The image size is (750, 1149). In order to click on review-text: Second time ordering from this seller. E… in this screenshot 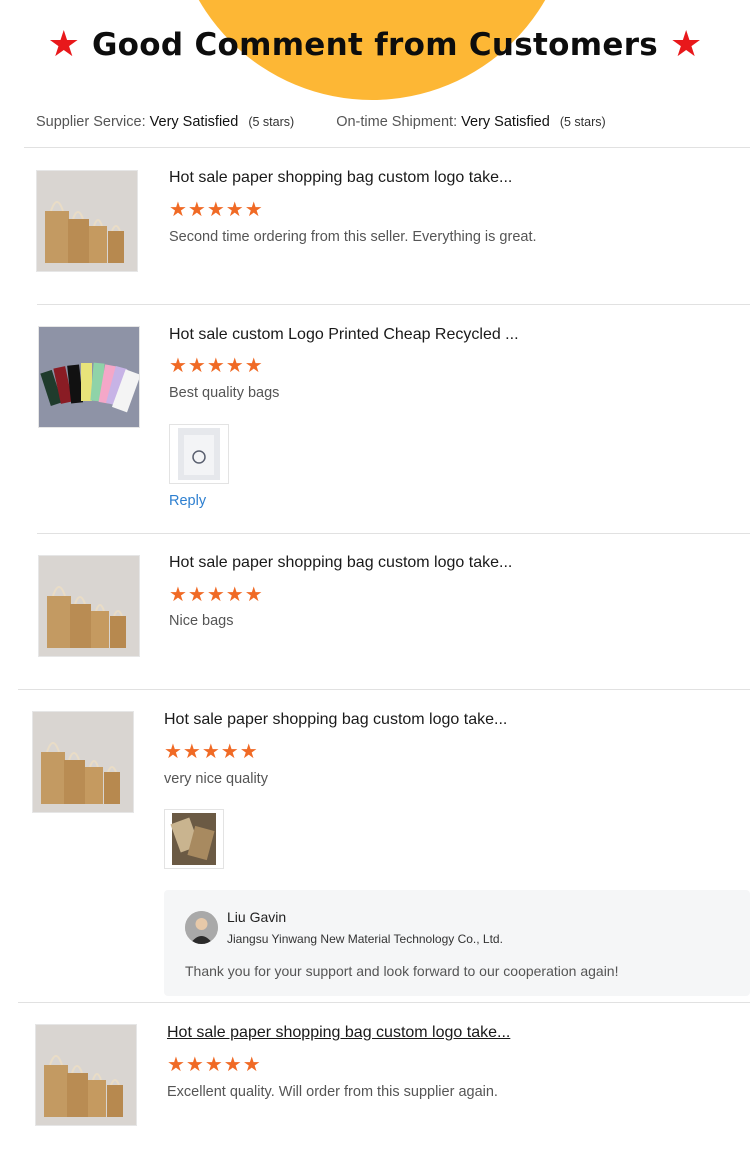, I will do `click(353, 237)`.